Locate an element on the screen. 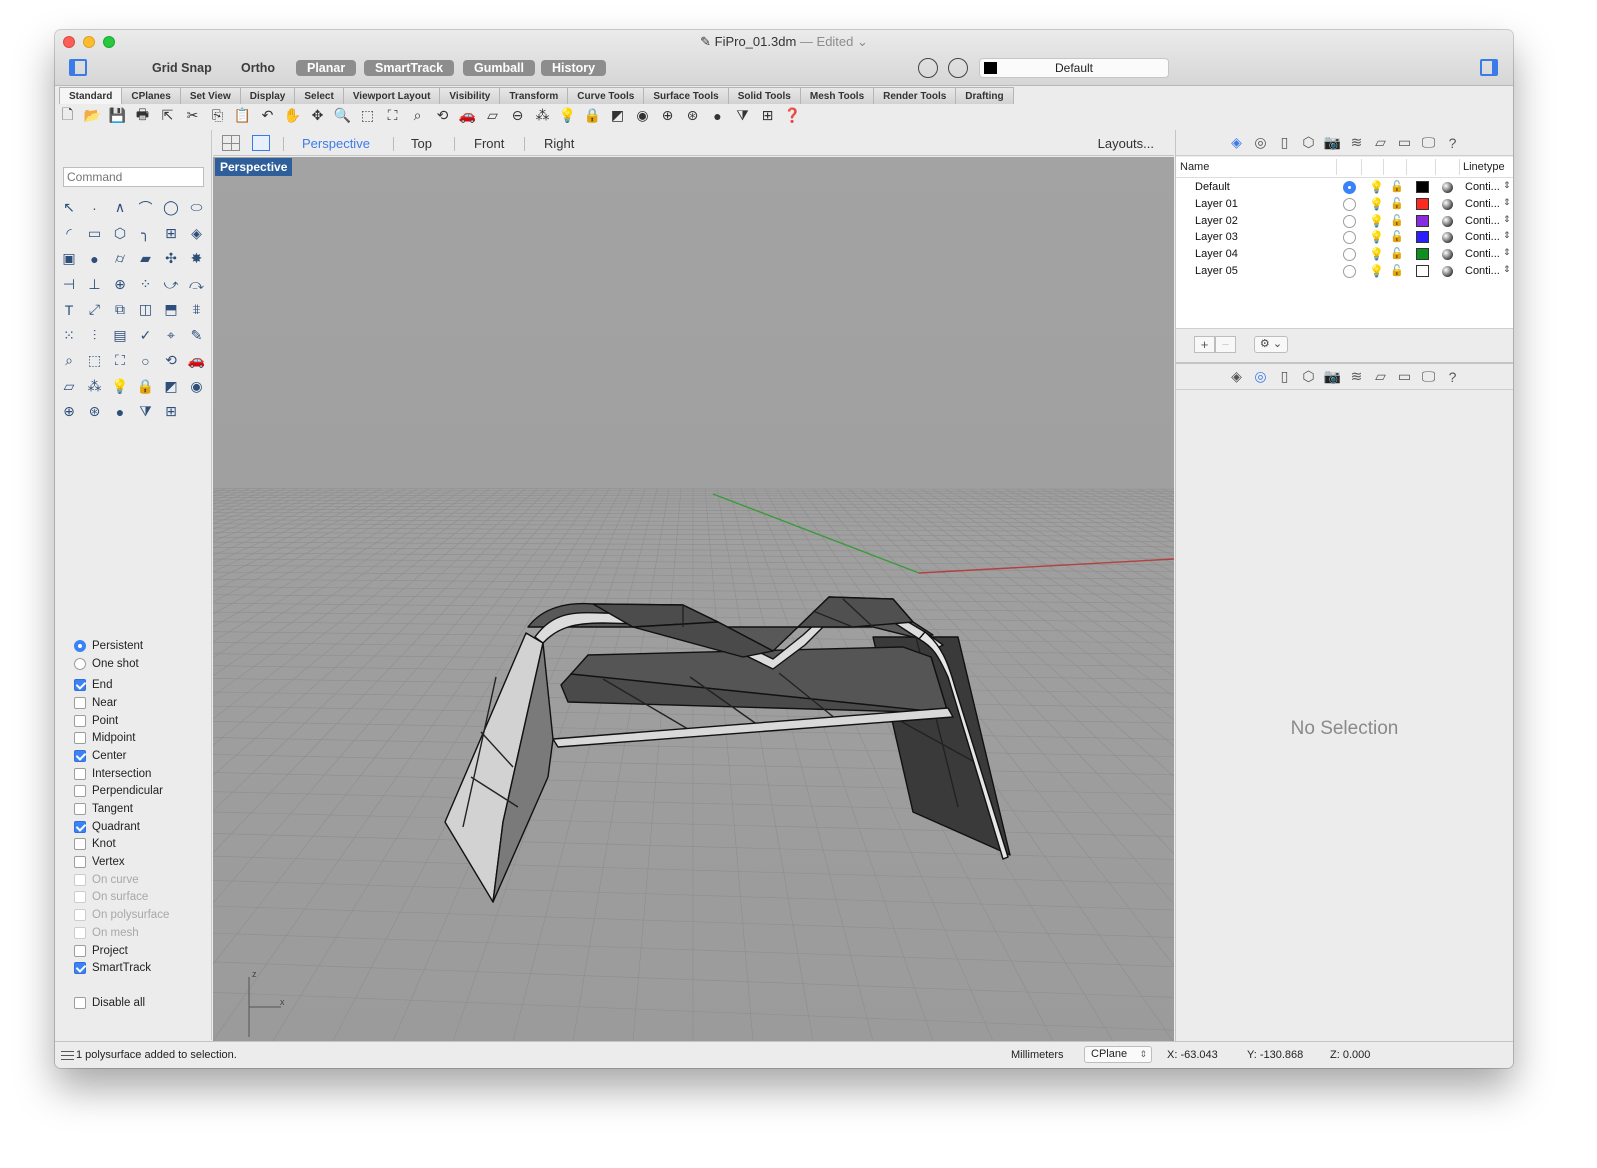 The height and width of the screenshot is (1168, 1597). print-icon: 🖶 is located at coordinates (142, 115).